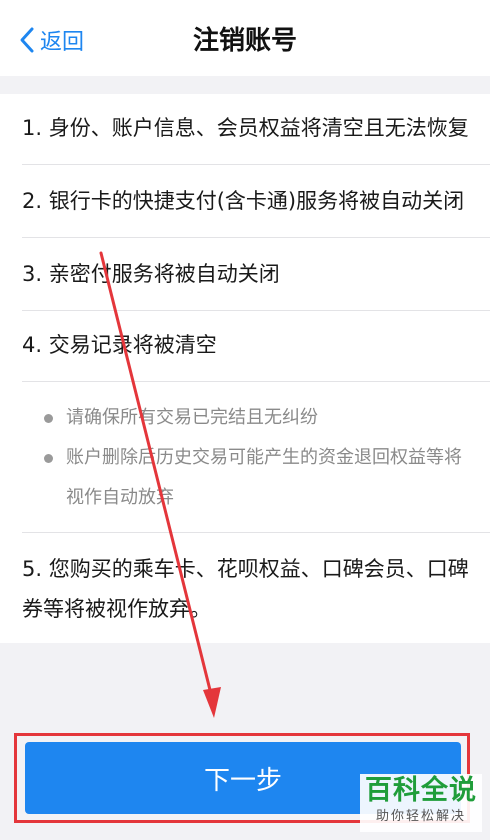 The width and height of the screenshot is (490, 840). What do you see at coordinates (212, 702) in the screenshot?
I see `arrow-head` at bounding box center [212, 702].